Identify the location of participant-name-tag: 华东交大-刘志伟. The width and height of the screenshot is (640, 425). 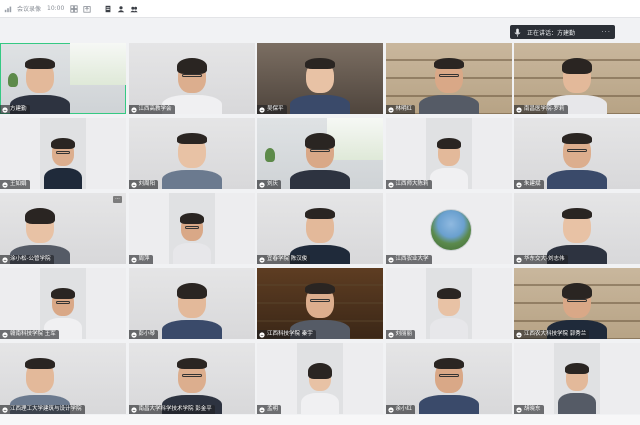
(541, 259).